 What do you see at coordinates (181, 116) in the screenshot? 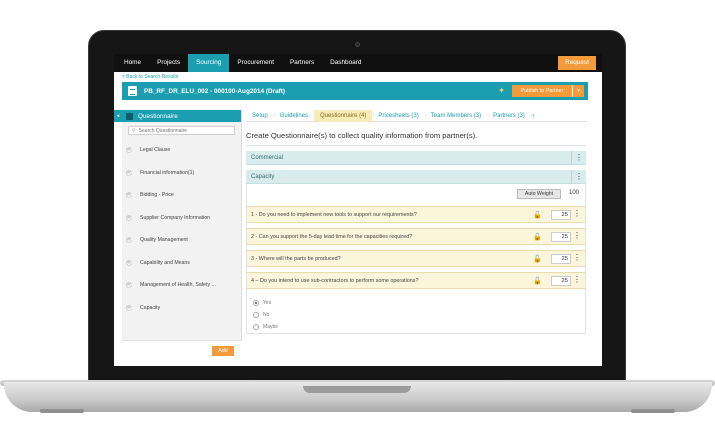
I see `sidebar-header: Questionnaire` at bounding box center [181, 116].